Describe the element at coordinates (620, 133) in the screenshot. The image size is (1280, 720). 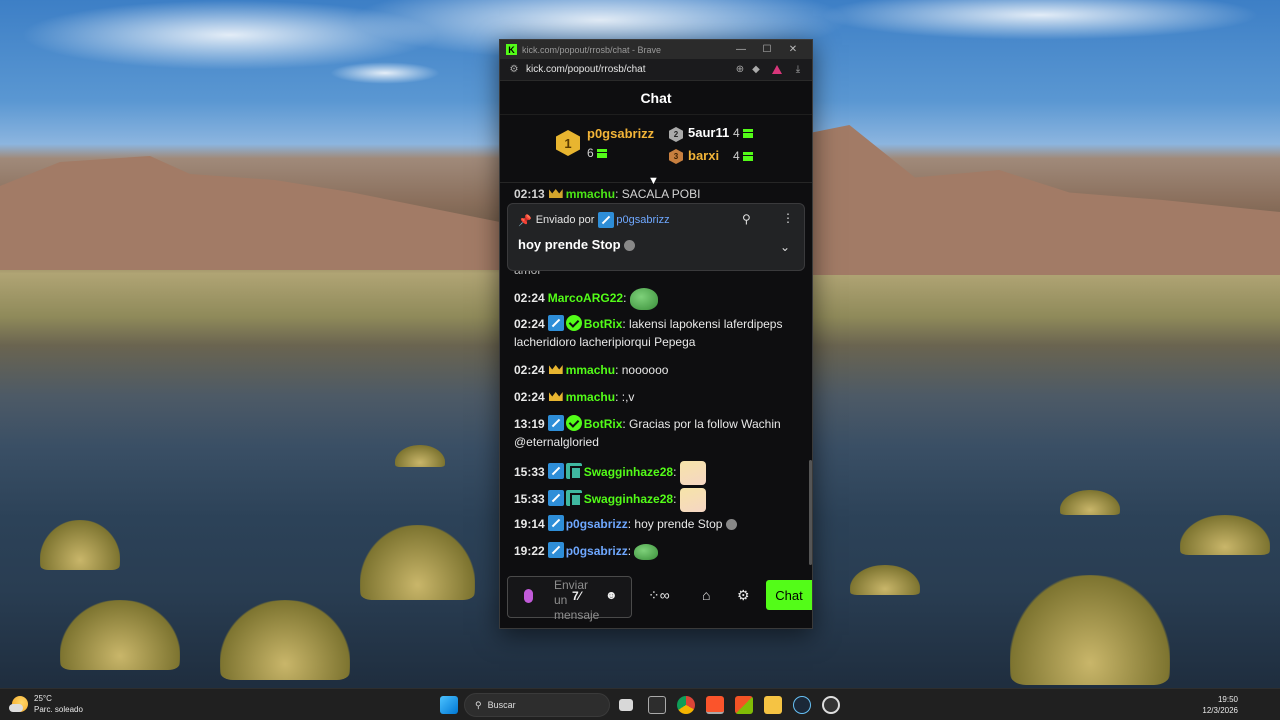
I see `leader-name-1: p0gsabrizz` at that location.